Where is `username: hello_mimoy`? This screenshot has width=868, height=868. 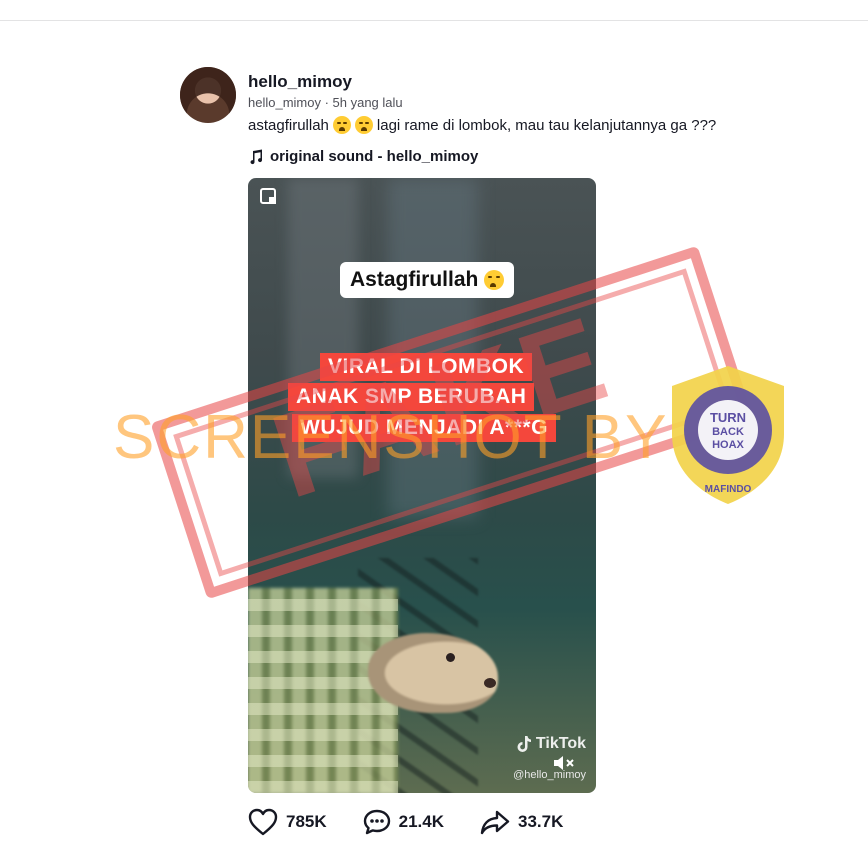
username: hello_mimoy is located at coordinates (300, 82).